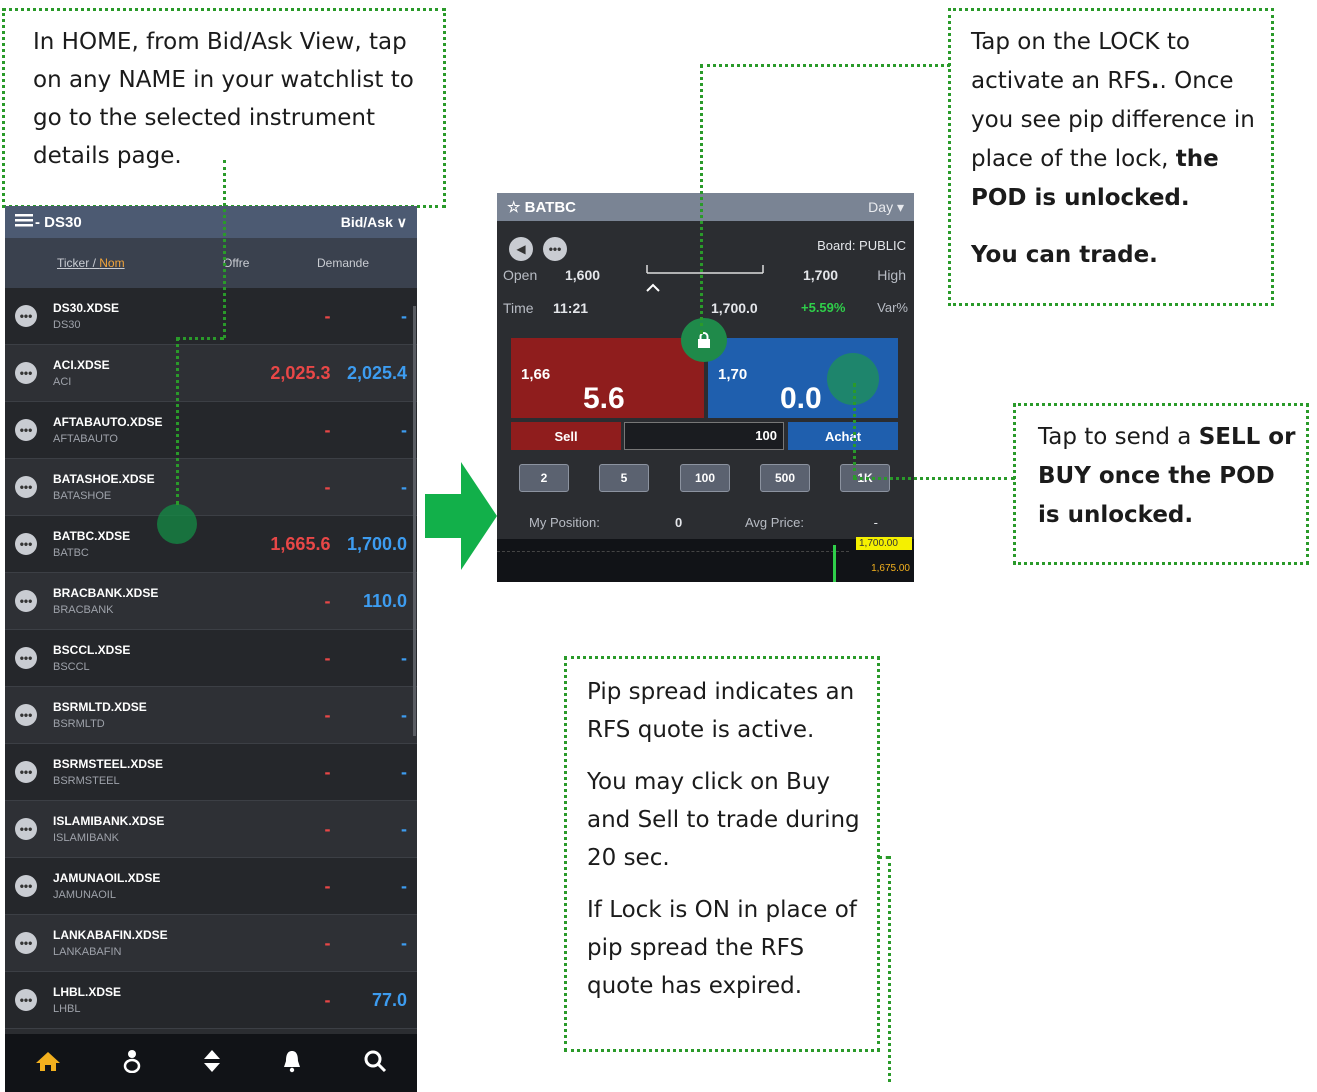  I want to click on list-item: ••• BSRMLTD.XDSE BSRMLTD - -, so click(211, 715).